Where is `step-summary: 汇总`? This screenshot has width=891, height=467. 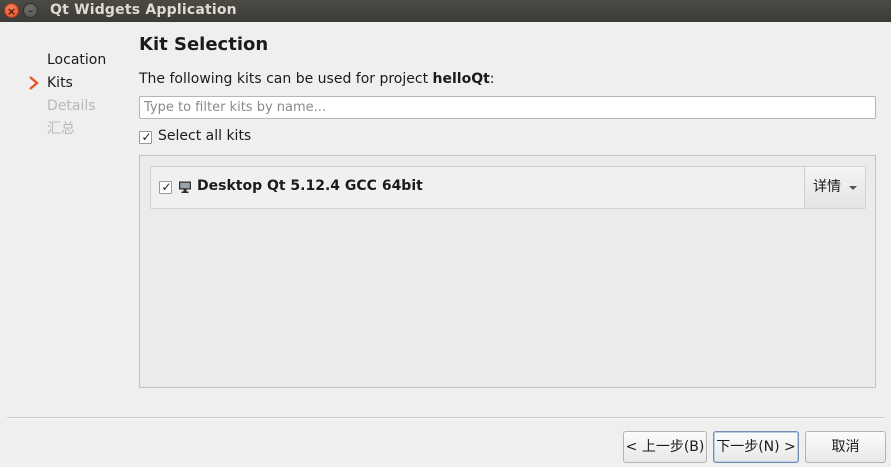 step-summary: 汇总 is located at coordinates (76, 130).